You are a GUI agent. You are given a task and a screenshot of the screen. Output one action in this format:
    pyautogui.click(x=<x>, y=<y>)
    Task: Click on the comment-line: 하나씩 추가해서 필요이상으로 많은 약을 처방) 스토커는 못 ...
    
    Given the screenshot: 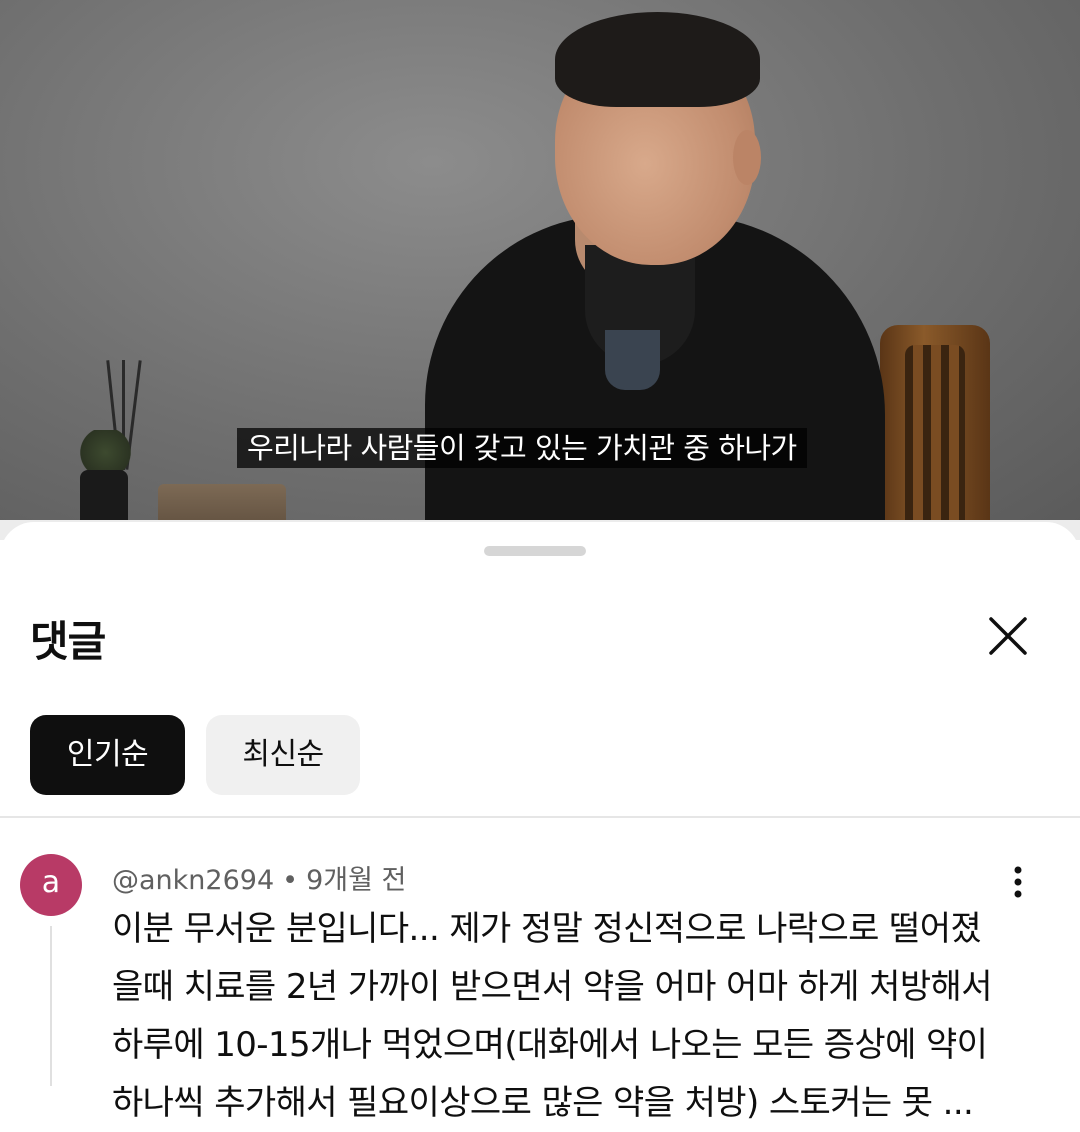 What is the action you would take?
    pyautogui.click(x=543, y=1103)
    